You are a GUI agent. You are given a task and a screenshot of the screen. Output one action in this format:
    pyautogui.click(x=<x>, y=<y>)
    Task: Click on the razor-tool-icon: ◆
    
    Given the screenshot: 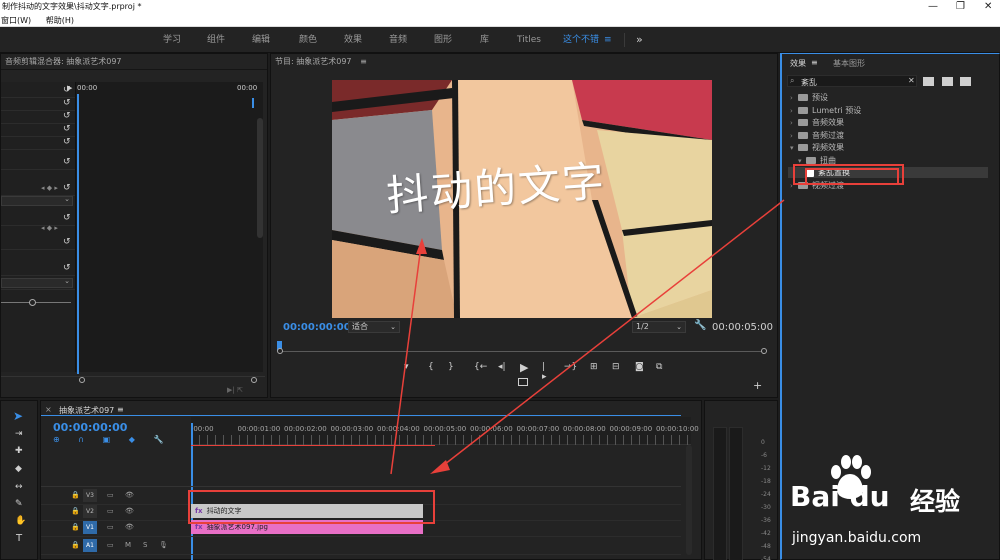 What is the action you would take?
    pyautogui.click(x=18, y=469)
    